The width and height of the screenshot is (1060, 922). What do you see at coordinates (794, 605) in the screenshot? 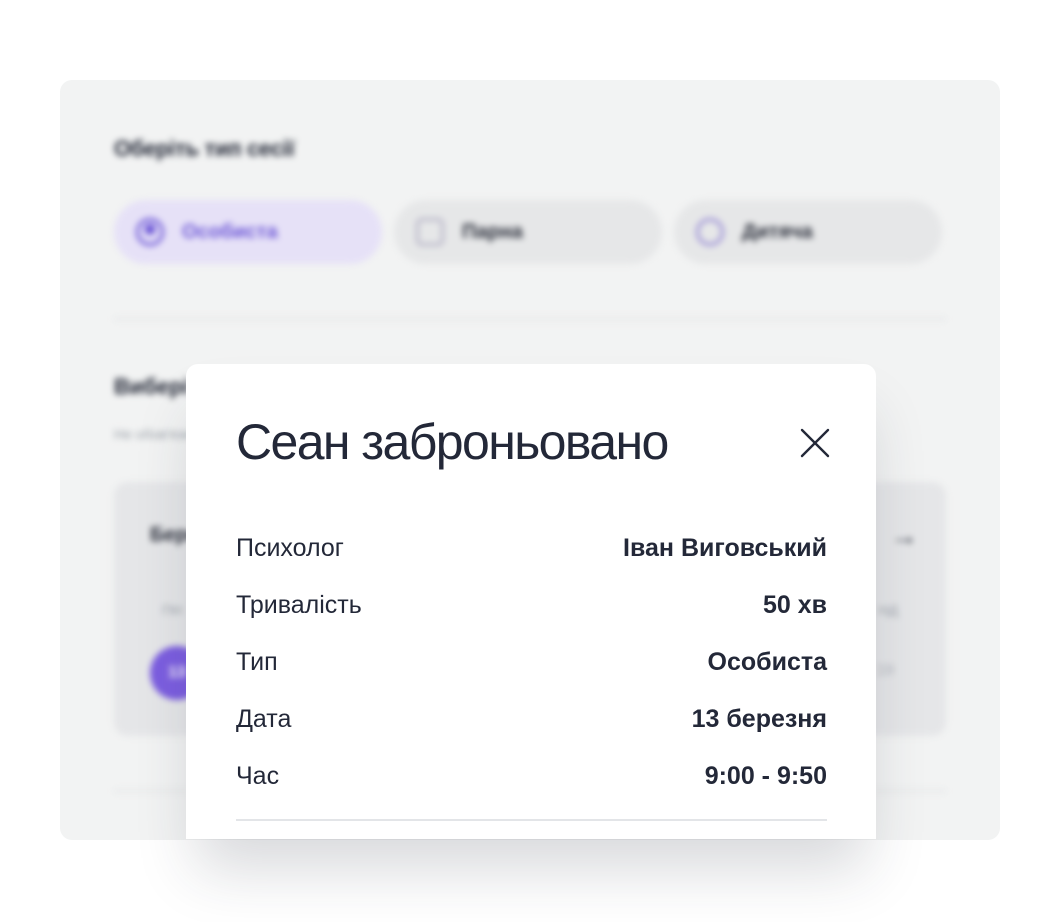
I see `detail-value: 50 хв` at bounding box center [794, 605].